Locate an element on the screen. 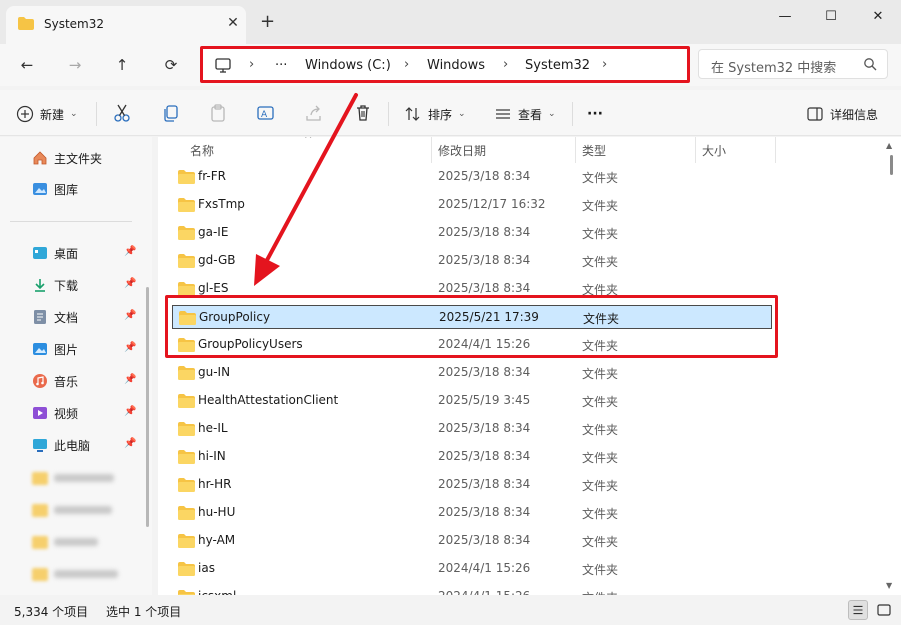  search-icon is located at coordinates (870, 64).